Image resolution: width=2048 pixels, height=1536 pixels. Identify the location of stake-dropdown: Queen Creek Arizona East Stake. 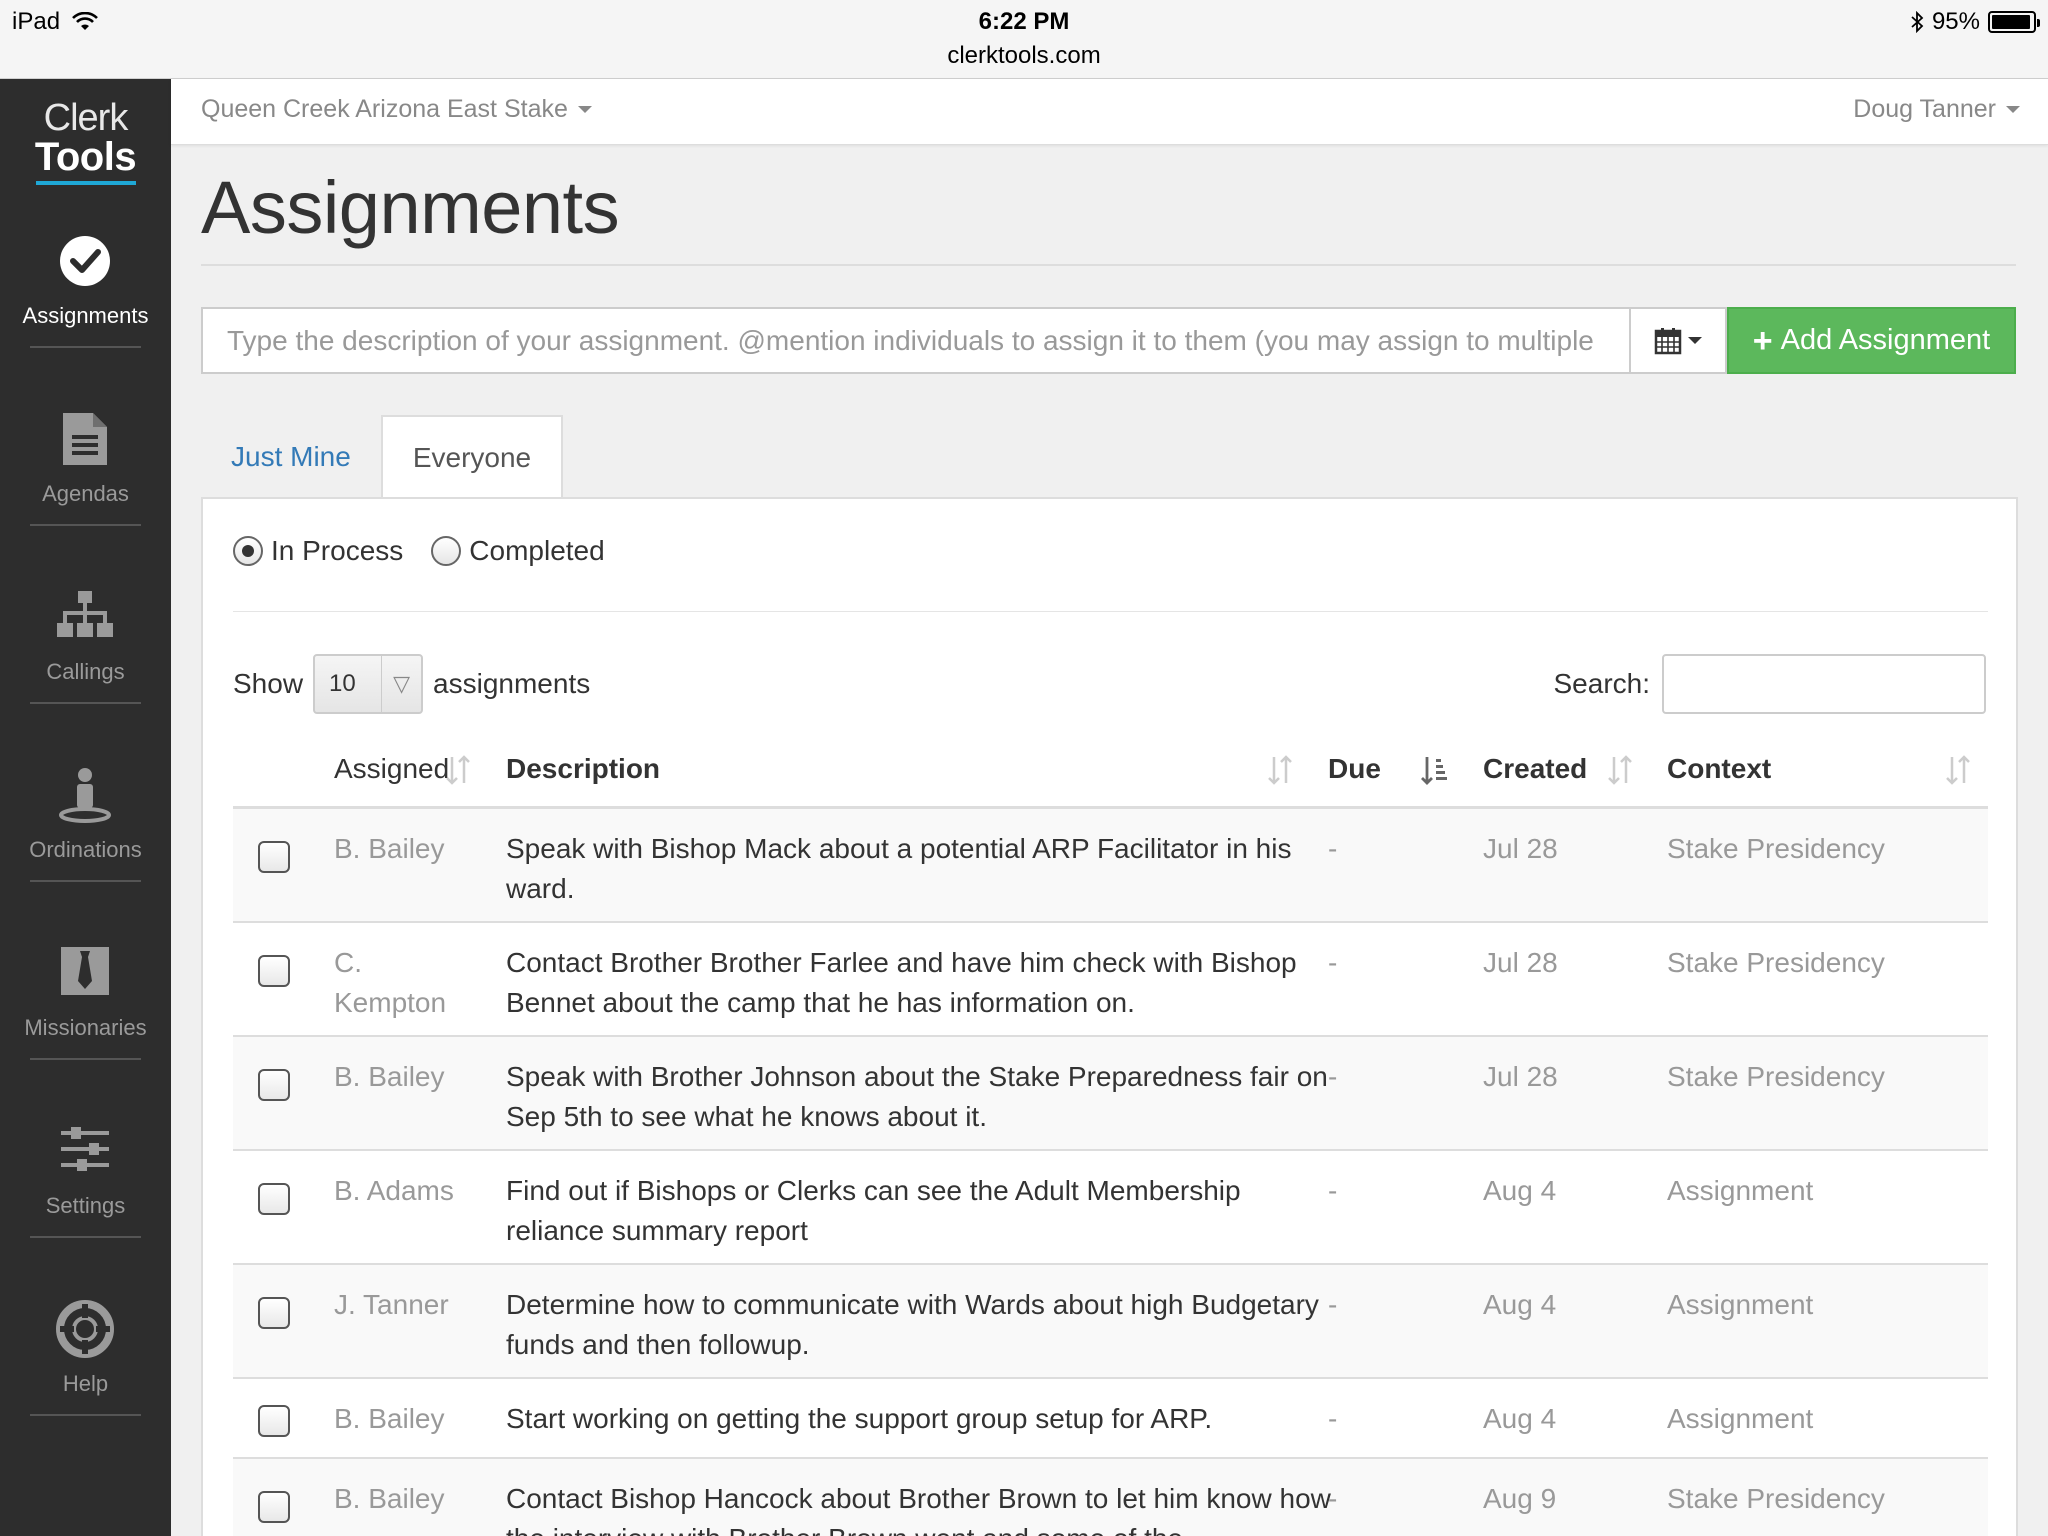
(396, 109).